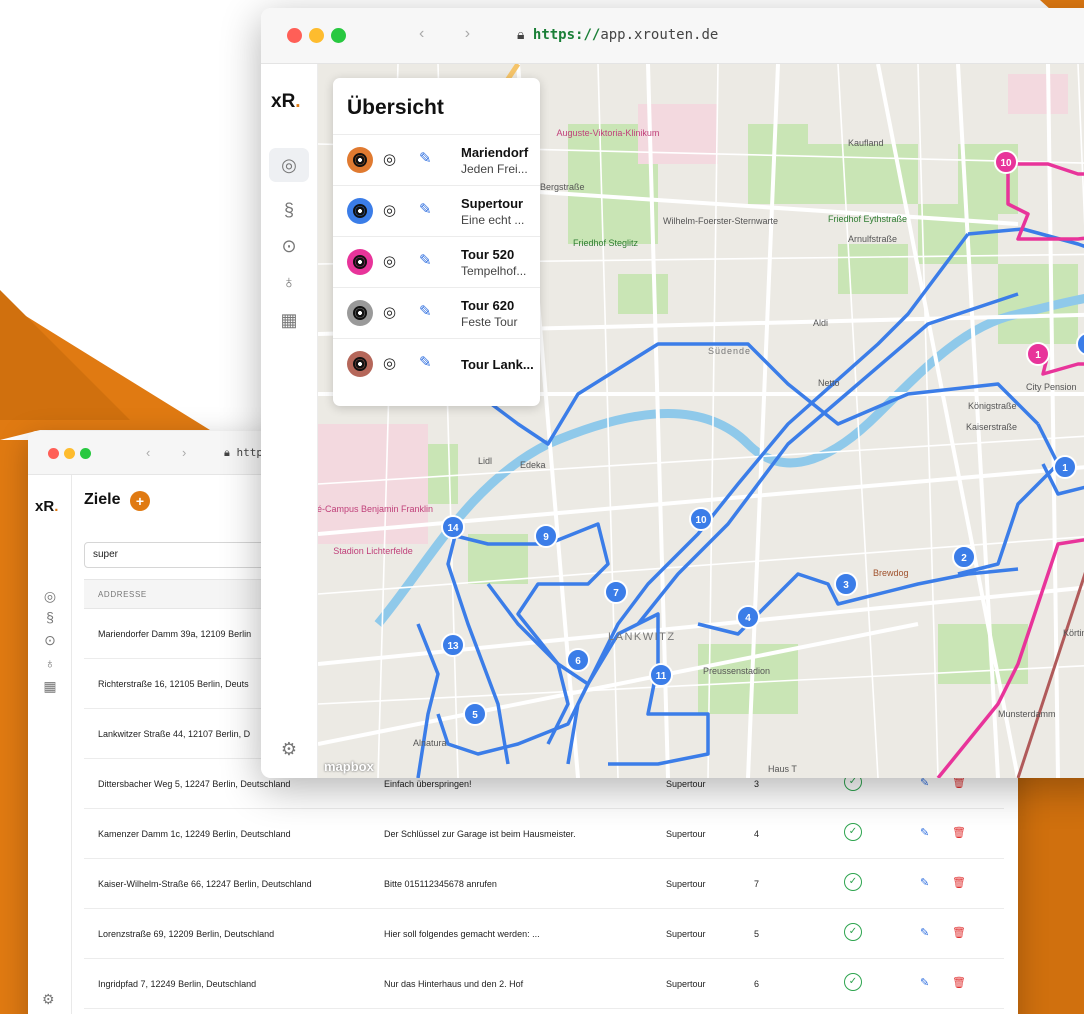 The image size is (1084, 1014). Describe the element at coordinates (122, 594) in the screenshot. I see `column-header-address: ADDRESSE` at that location.